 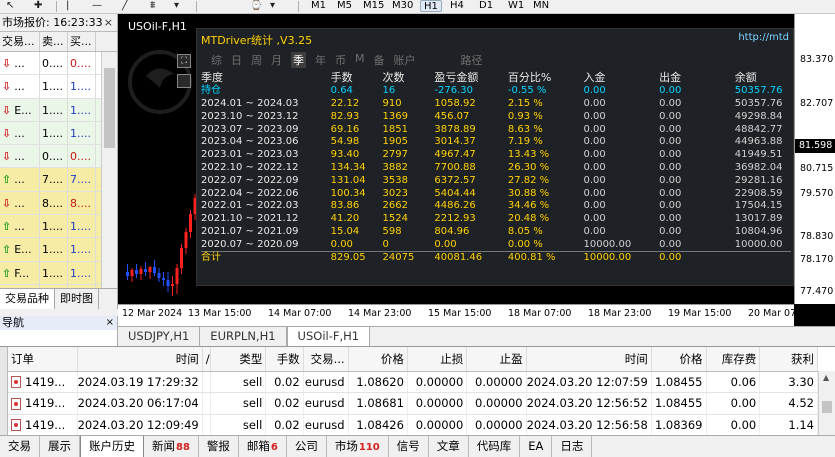 What do you see at coordinates (486, 6) in the screenshot?
I see `timeframe-d1: D1` at bounding box center [486, 6].